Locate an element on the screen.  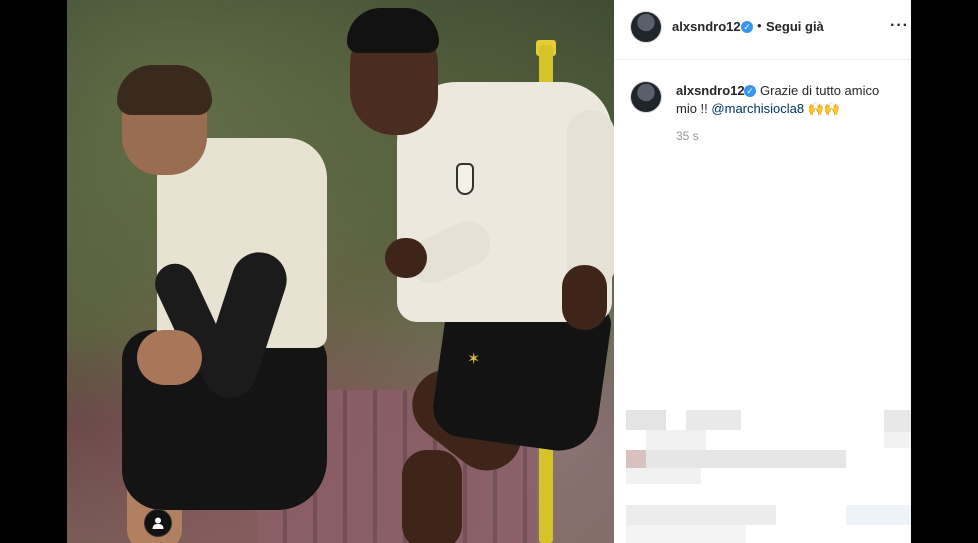
caption-emoji: 🙌🙌 is located at coordinates (824, 108).